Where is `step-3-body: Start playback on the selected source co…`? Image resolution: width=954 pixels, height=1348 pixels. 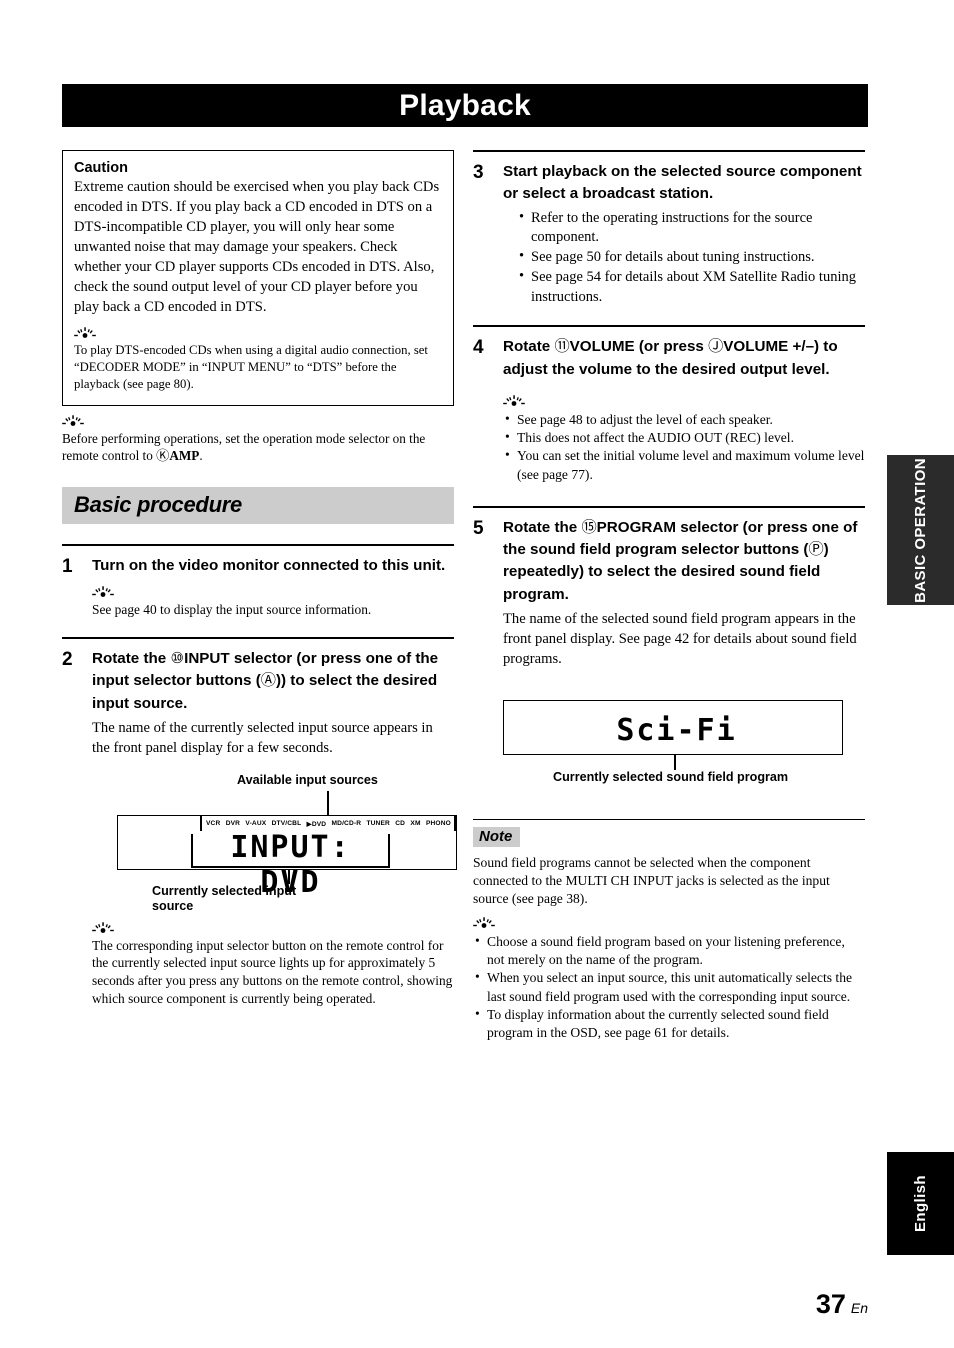 step-3-body: Start playback on the selected source co… is located at coordinates (684, 234).